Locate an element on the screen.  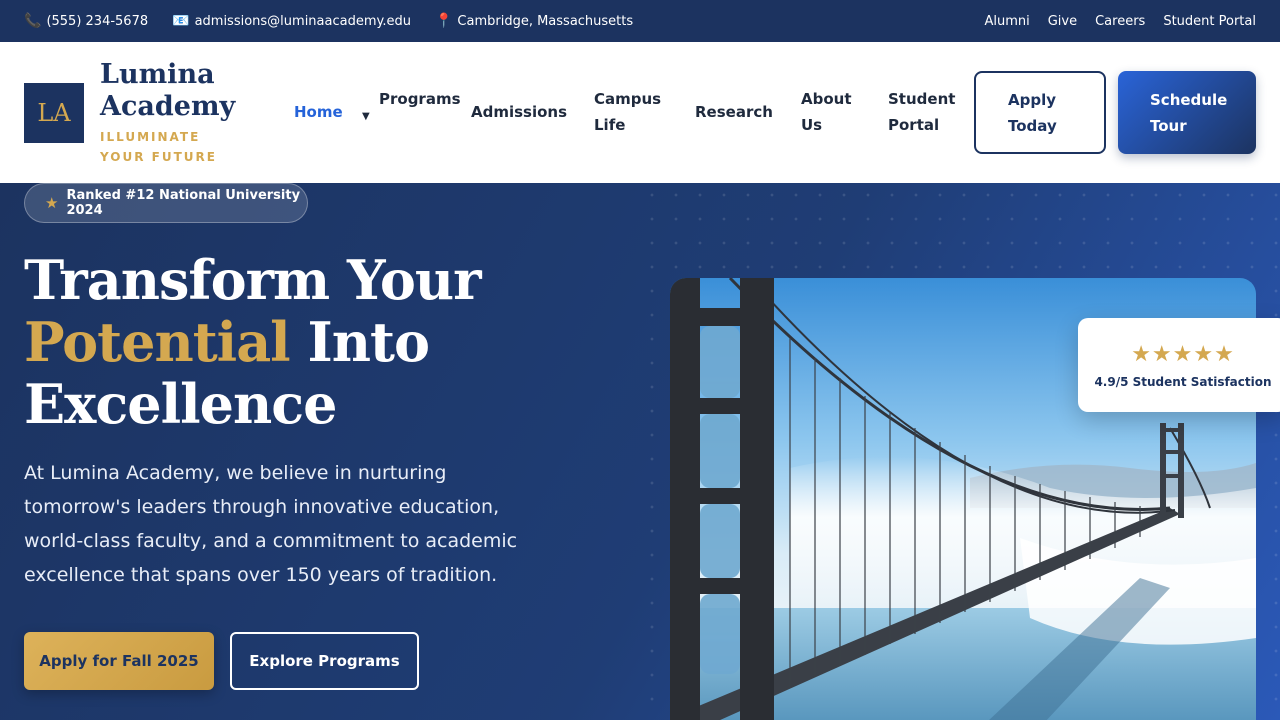
nav-home: Home is located at coordinates (318, 112).